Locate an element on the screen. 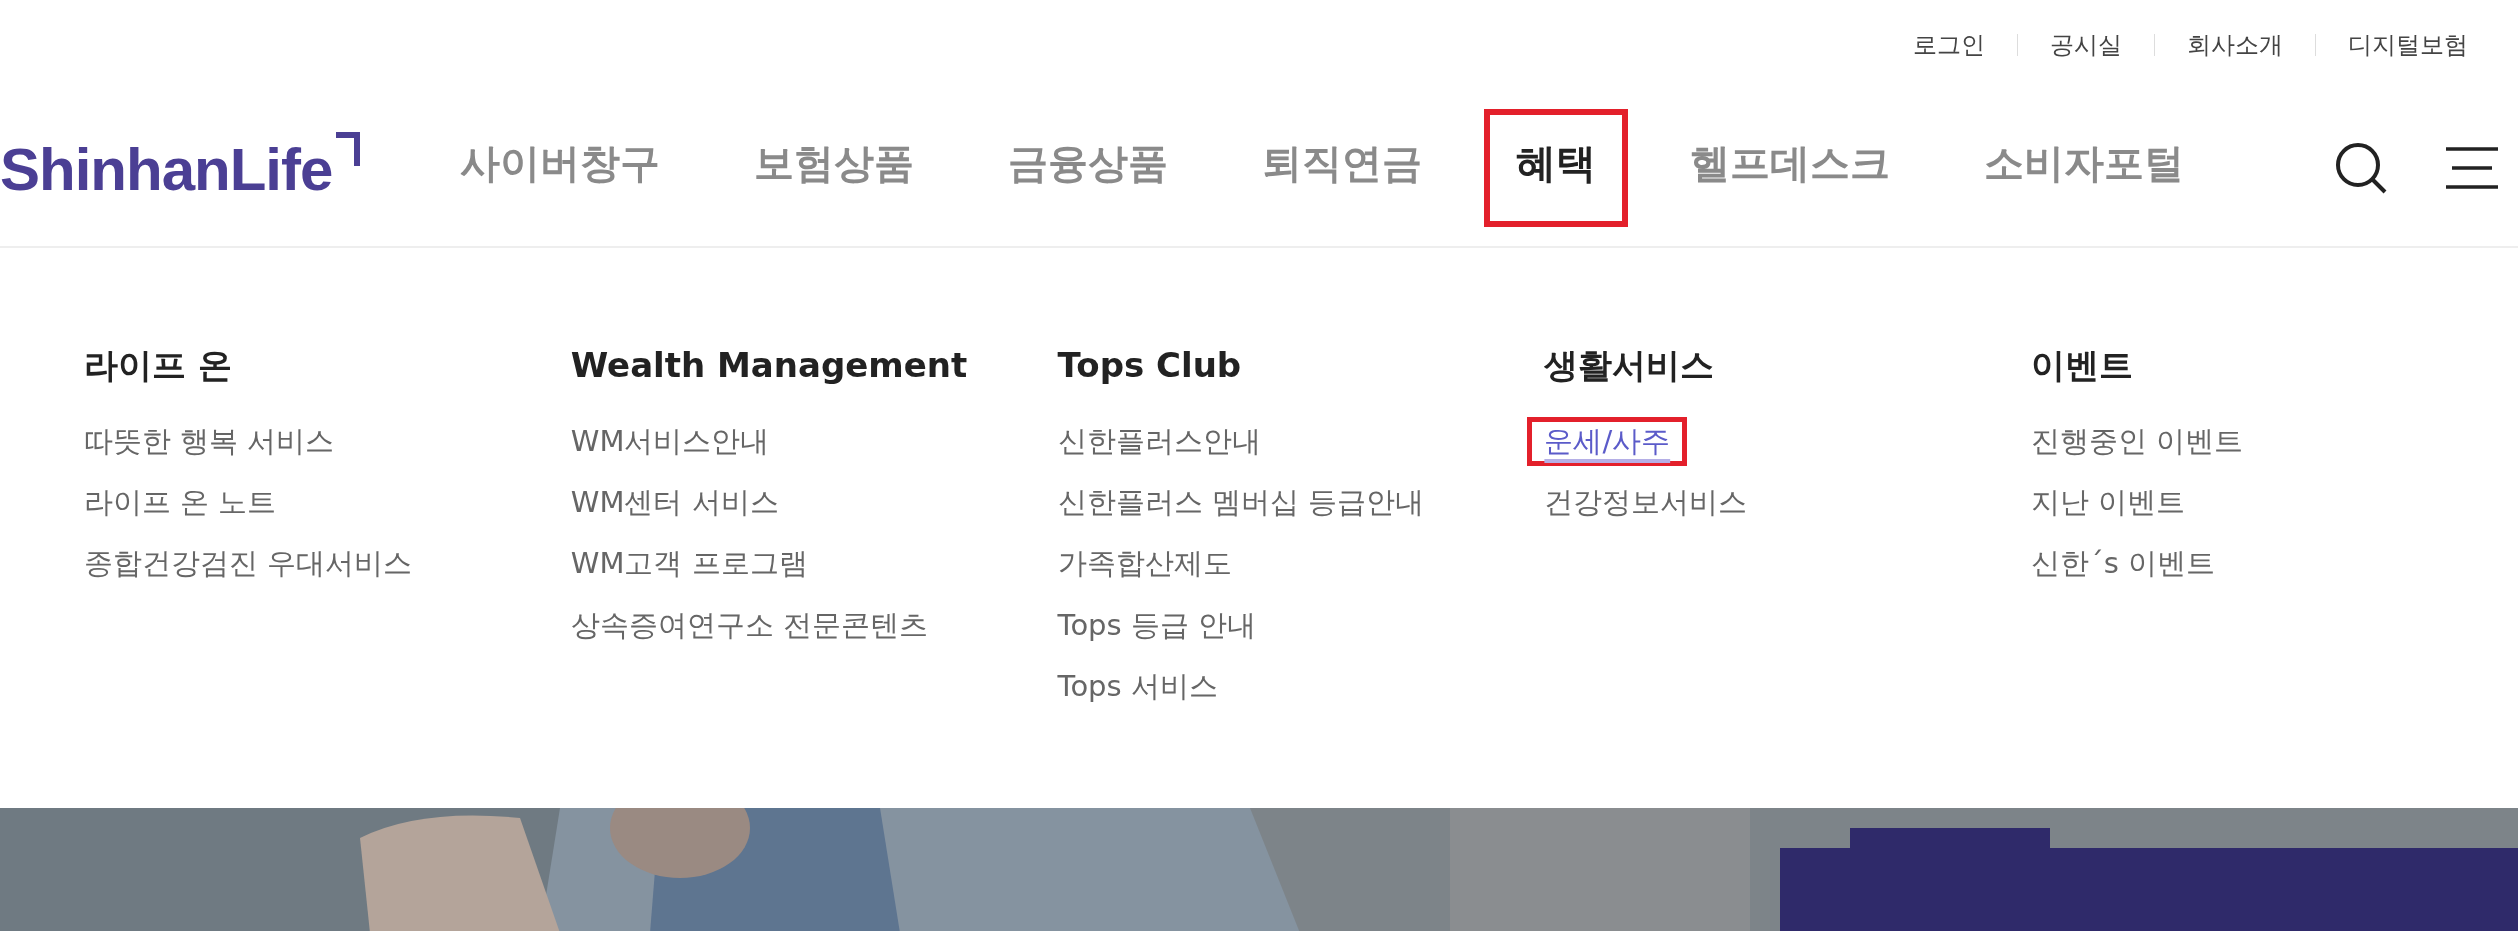 This screenshot has height=931, width=2518. utility-link: 공시실 is located at coordinates (2086, 45).